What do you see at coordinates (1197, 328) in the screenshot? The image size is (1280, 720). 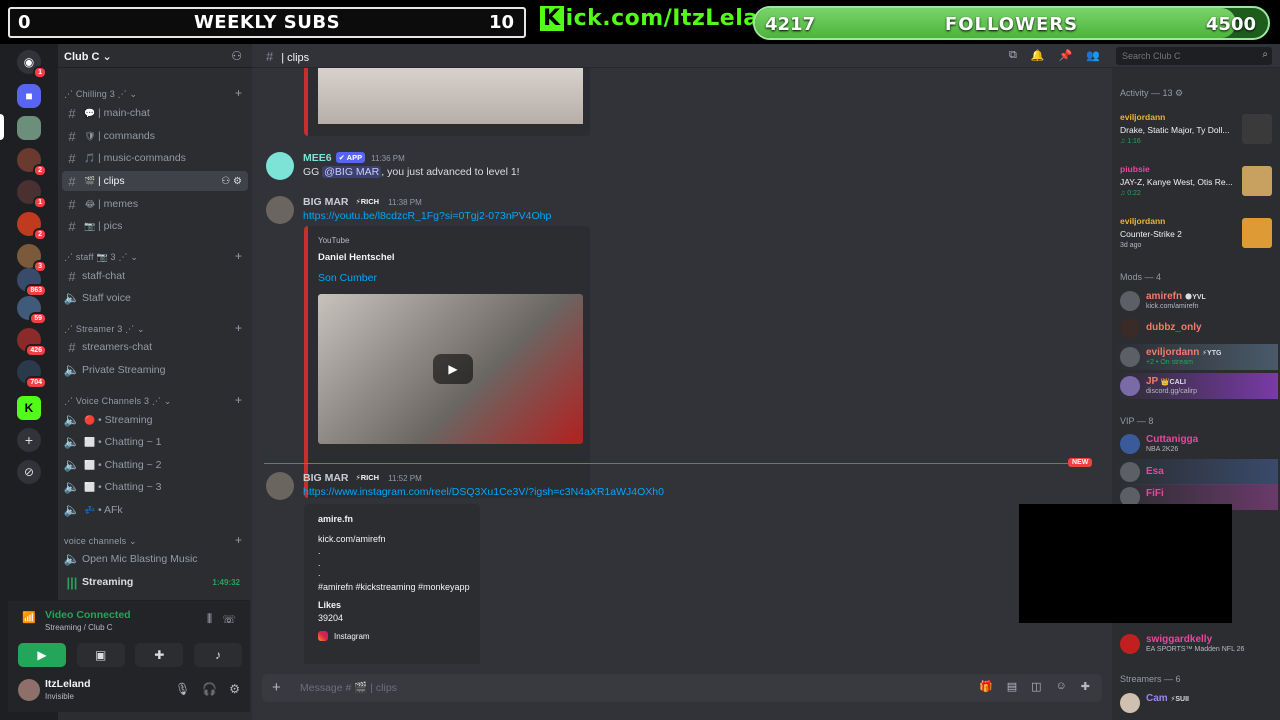 I see `member-item: dubbz_only` at bounding box center [1197, 328].